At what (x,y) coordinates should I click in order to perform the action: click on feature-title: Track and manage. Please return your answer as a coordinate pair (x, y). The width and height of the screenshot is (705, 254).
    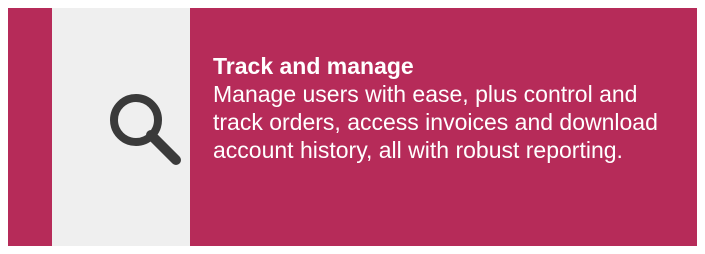
    Looking at the image, I should click on (313, 66).